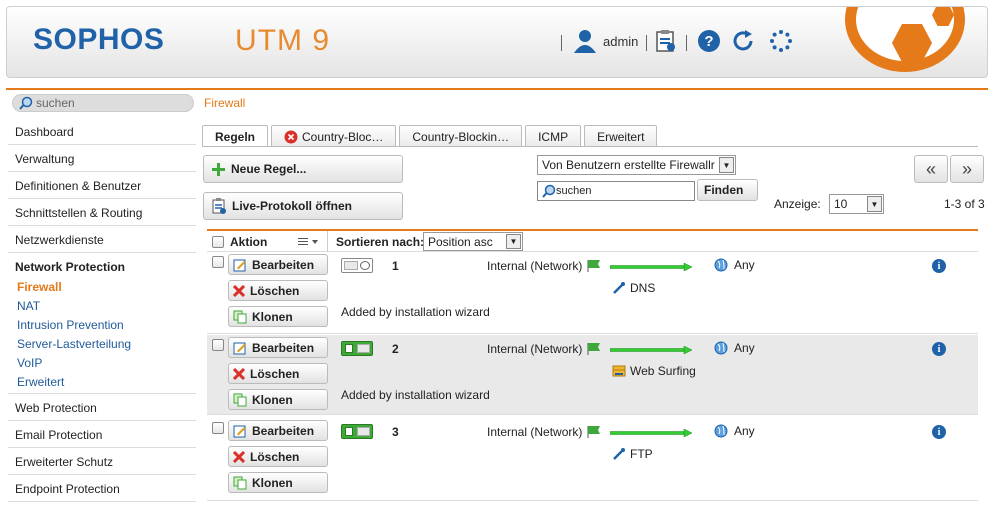 The image size is (995, 508). What do you see at coordinates (26, 103) in the screenshot?
I see `search-icon` at bounding box center [26, 103].